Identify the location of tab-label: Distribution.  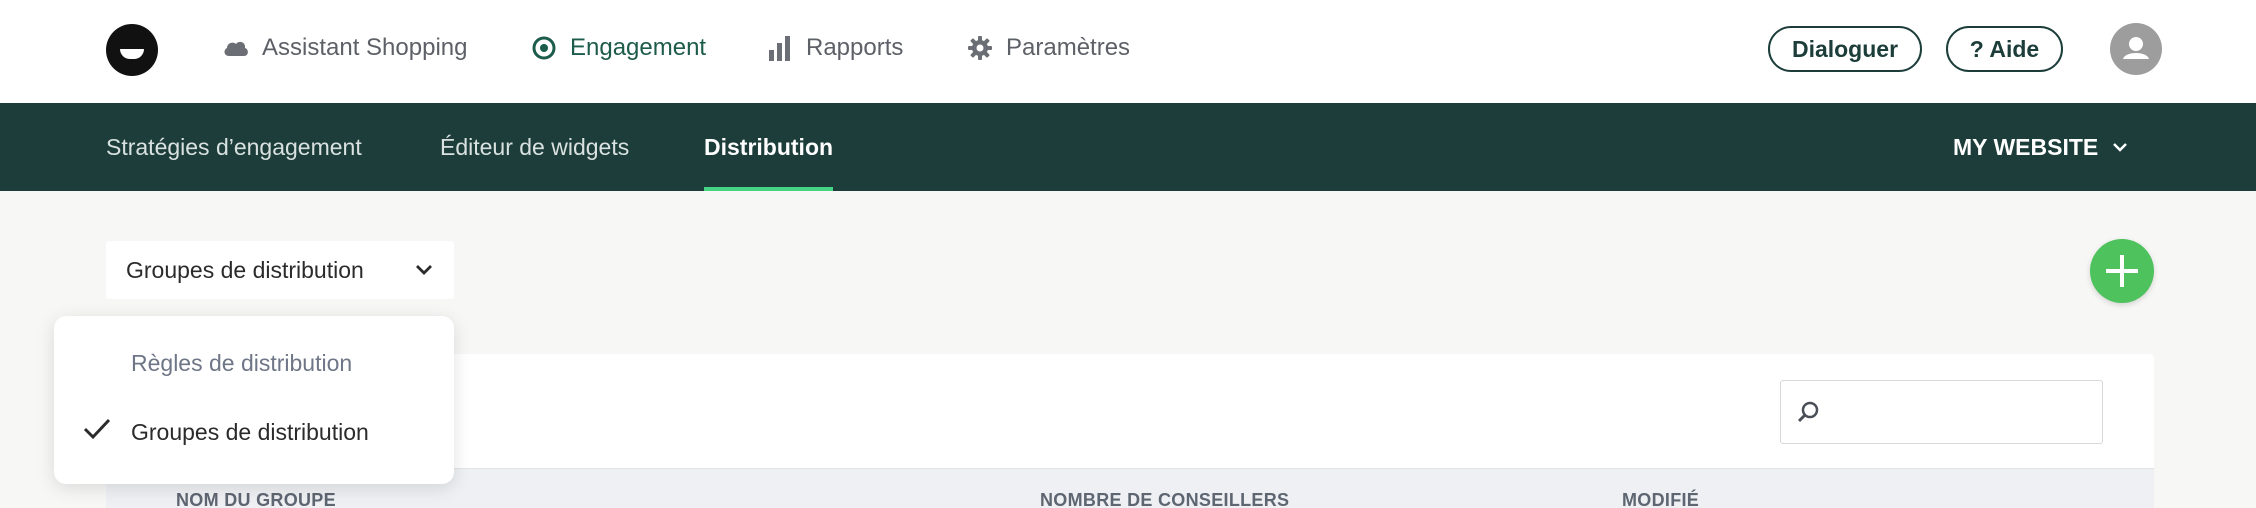
(769, 146).